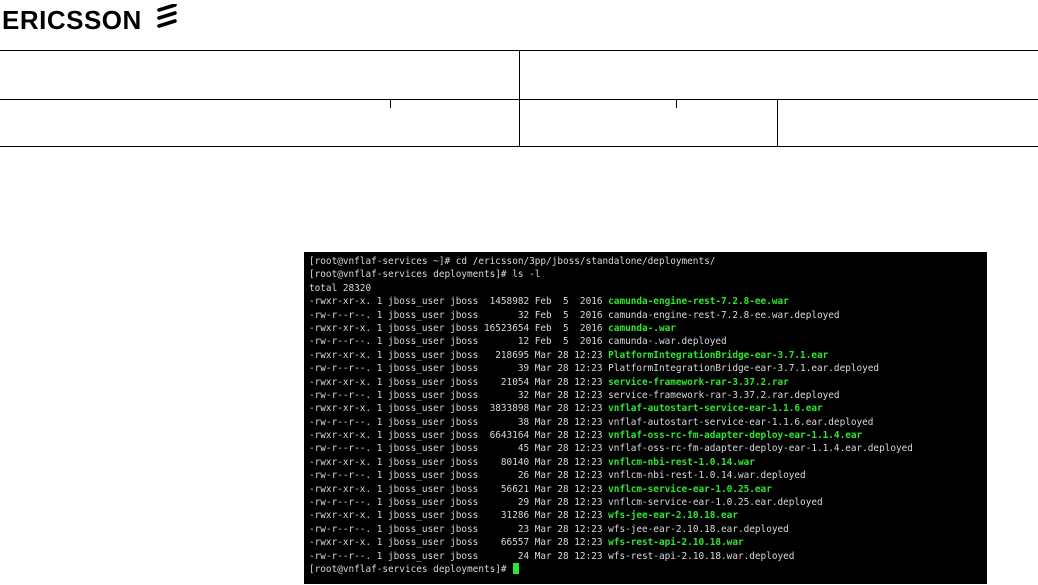 This screenshot has width=1038, height=585. Describe the element at coordinates (681, 462) in the screenshot. I see `file-name: vnflcm-nbi-rest-1.0.14.war` at that location.